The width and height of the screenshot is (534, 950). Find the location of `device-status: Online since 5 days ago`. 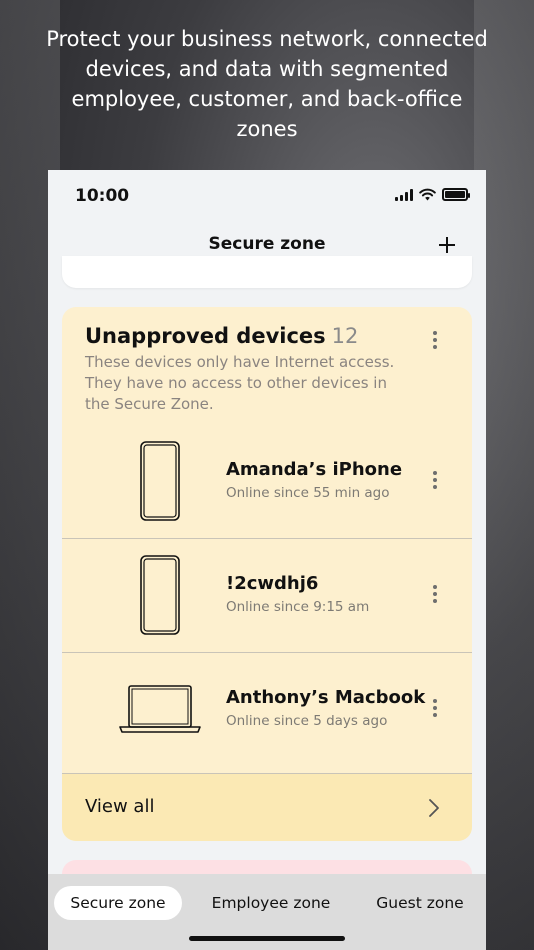

device-status: Online since 5 days ago is located at coordinates (307, 721).